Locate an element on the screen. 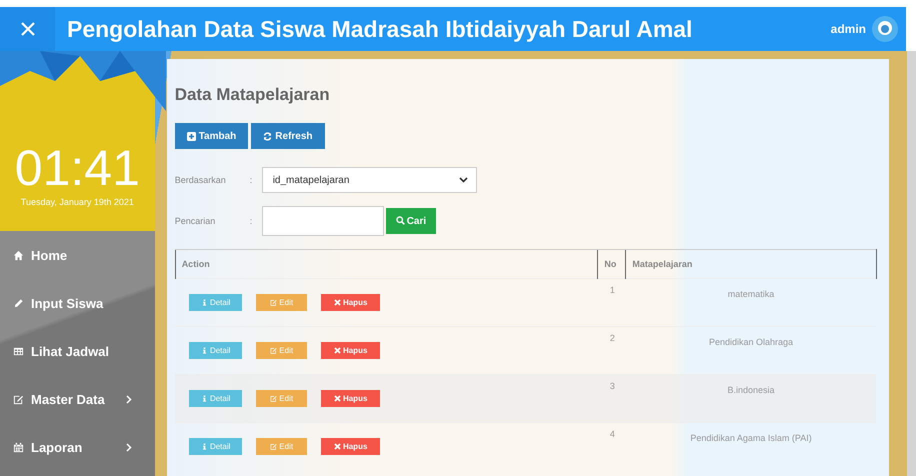  clock-date: Tuesday, January 19th 2021 is located at coordinates (77, 202).